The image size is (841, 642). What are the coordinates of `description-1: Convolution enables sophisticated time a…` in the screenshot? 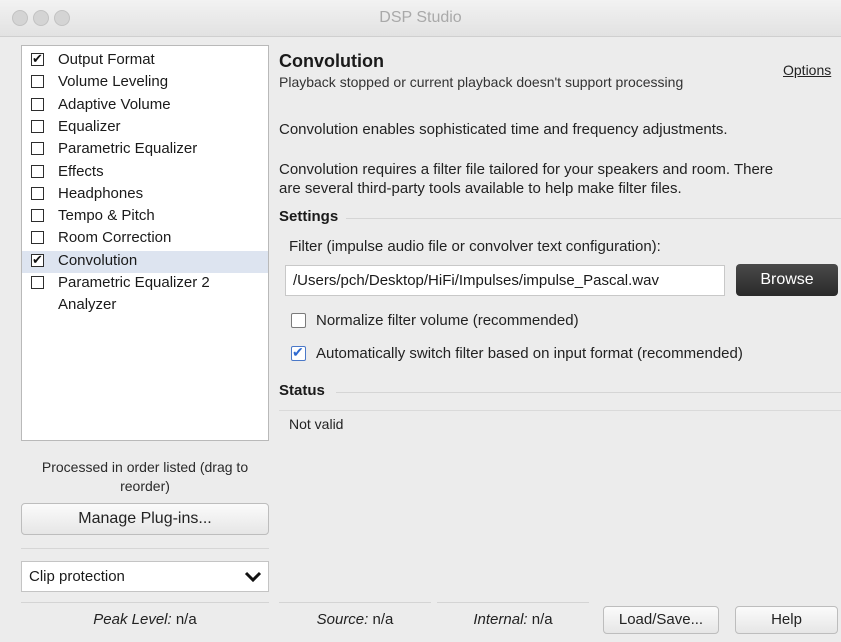 It's located at (503, 129).